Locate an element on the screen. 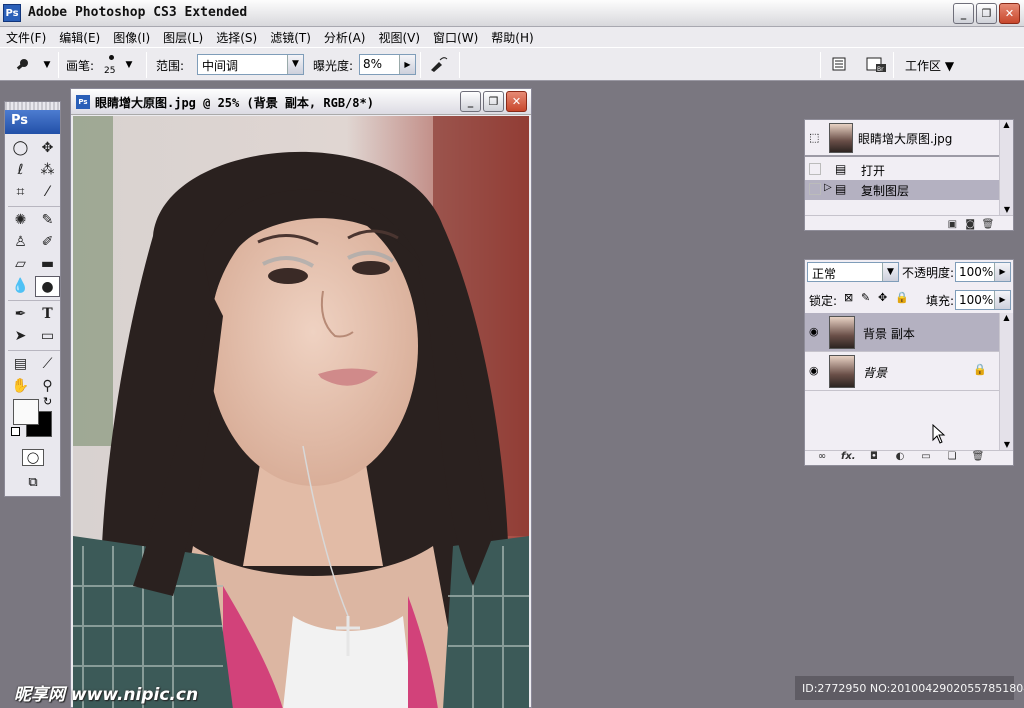  slice-tool-icon: ⁄ is located at coordinates (47, 192).